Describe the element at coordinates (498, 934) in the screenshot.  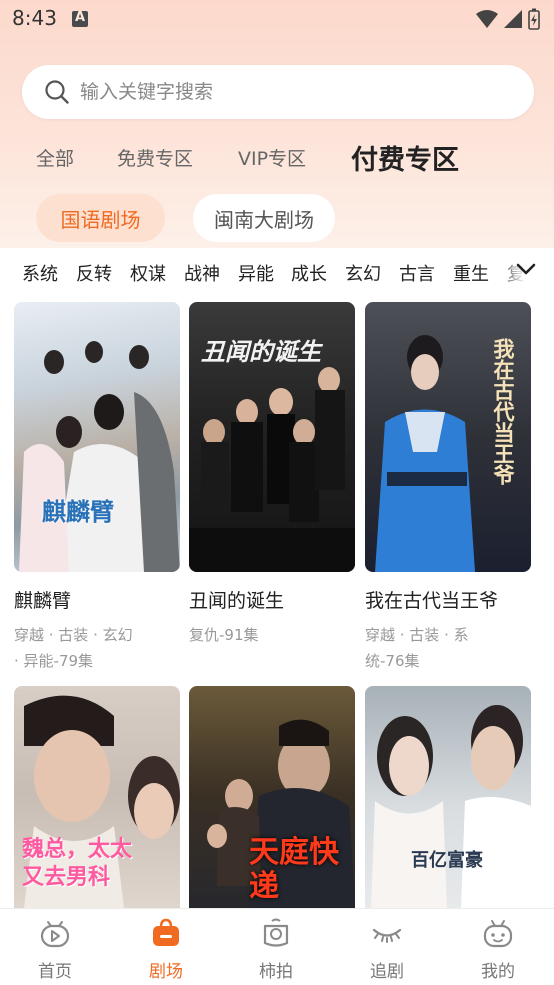
I see `robot-face-icon` at that location.